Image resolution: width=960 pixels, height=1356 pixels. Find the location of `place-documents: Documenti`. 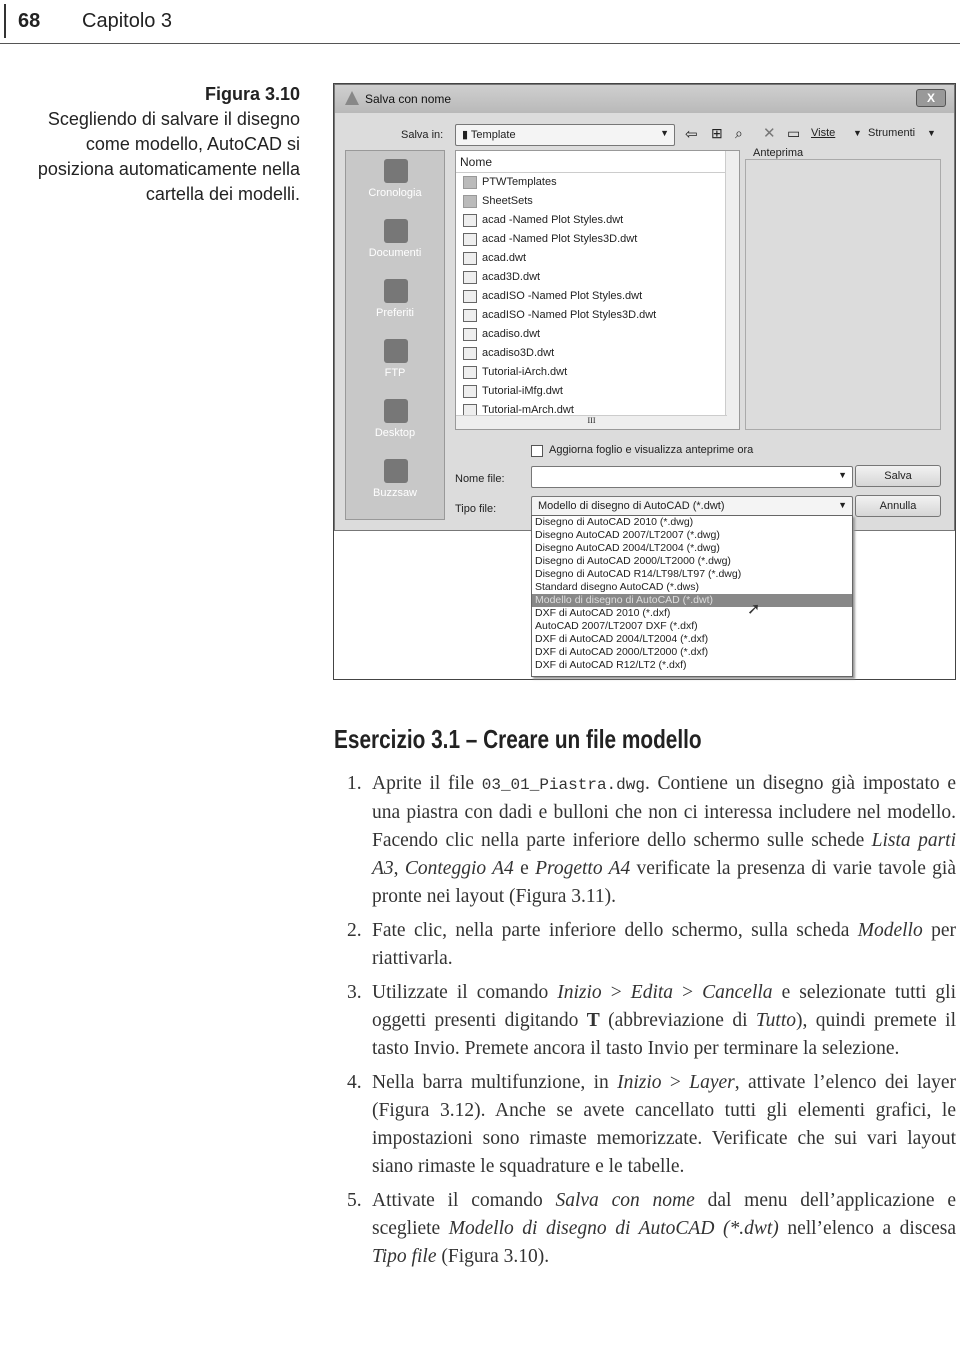

place-documents: Documenti is located at coordinates (395, 241).